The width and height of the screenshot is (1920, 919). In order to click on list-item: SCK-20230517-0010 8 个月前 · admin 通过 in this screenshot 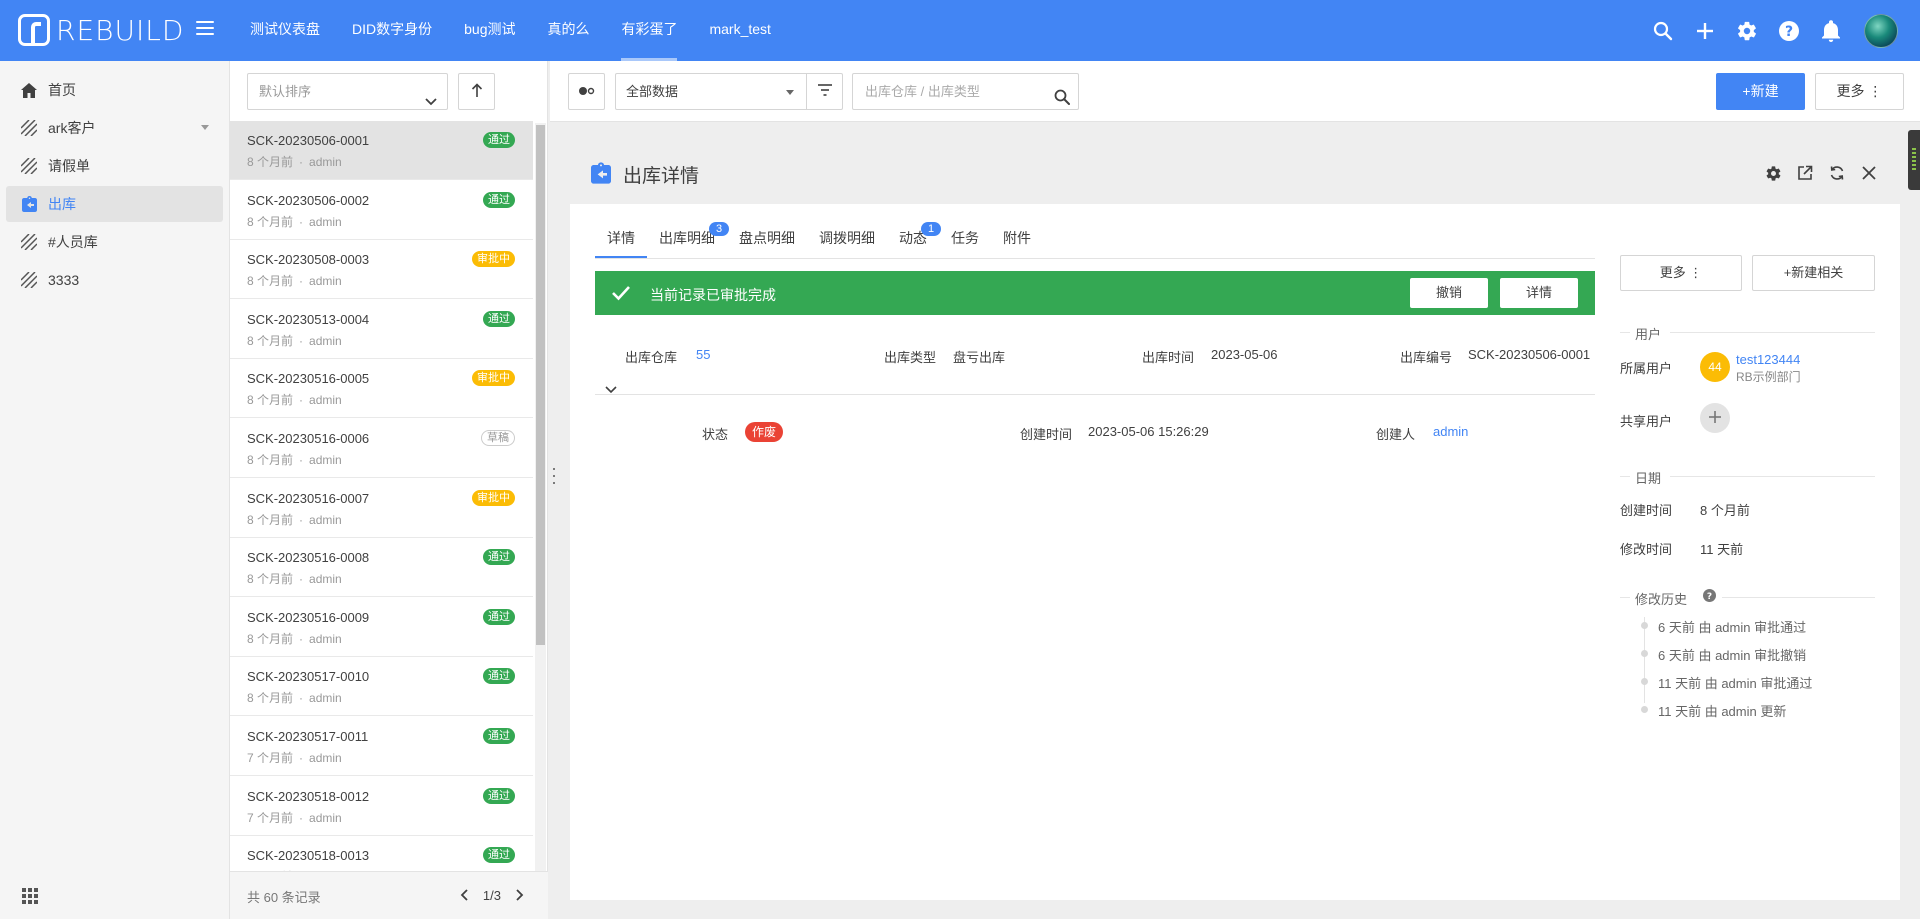, I will do `click(381, 686)`.